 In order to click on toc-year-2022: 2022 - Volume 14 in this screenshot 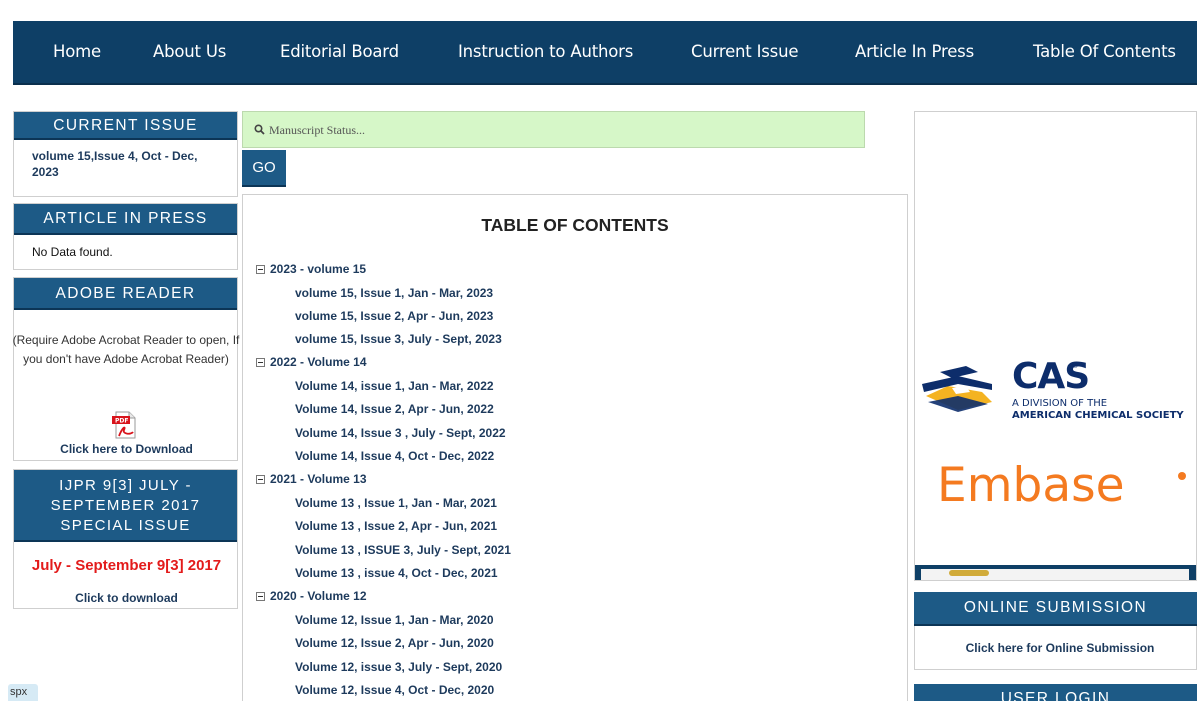, I will do `click(311, 362)`.